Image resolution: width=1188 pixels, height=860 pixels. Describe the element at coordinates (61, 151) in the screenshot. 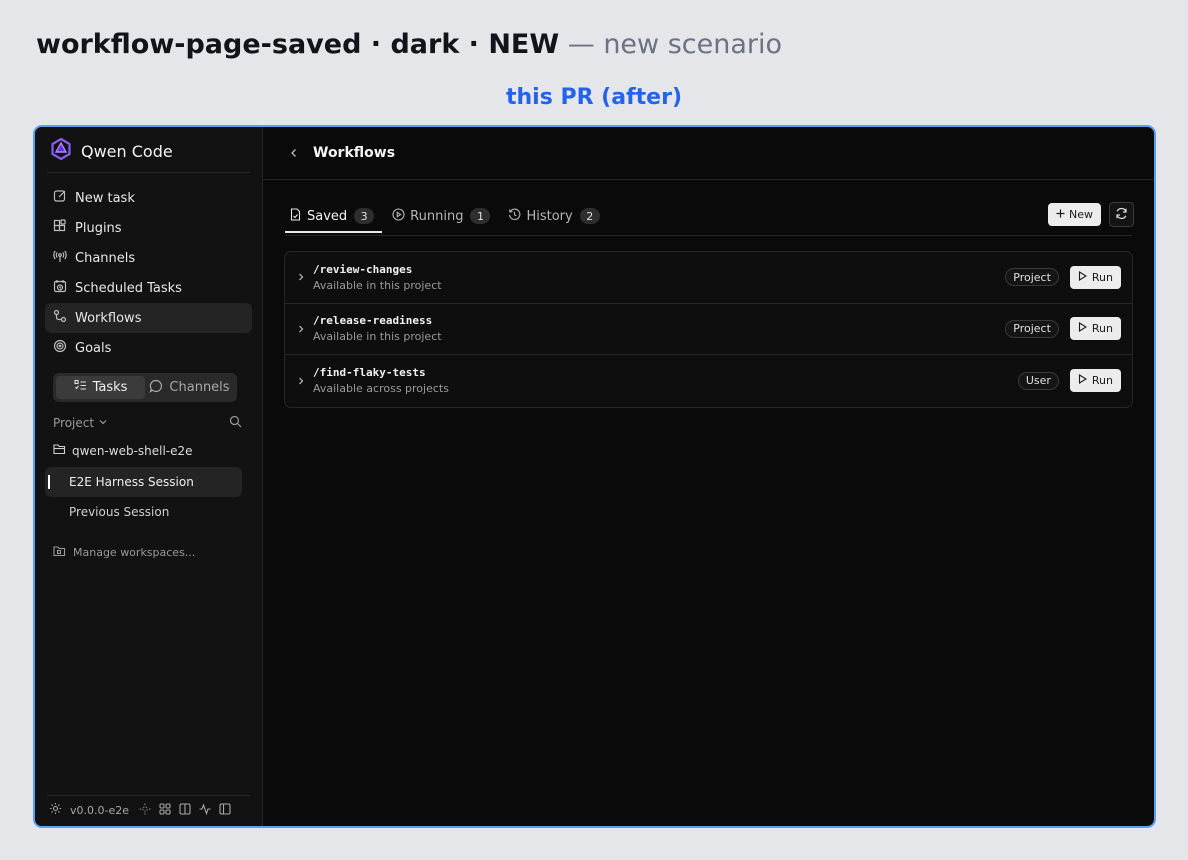

I see `qwen-logo-icon` at that location.